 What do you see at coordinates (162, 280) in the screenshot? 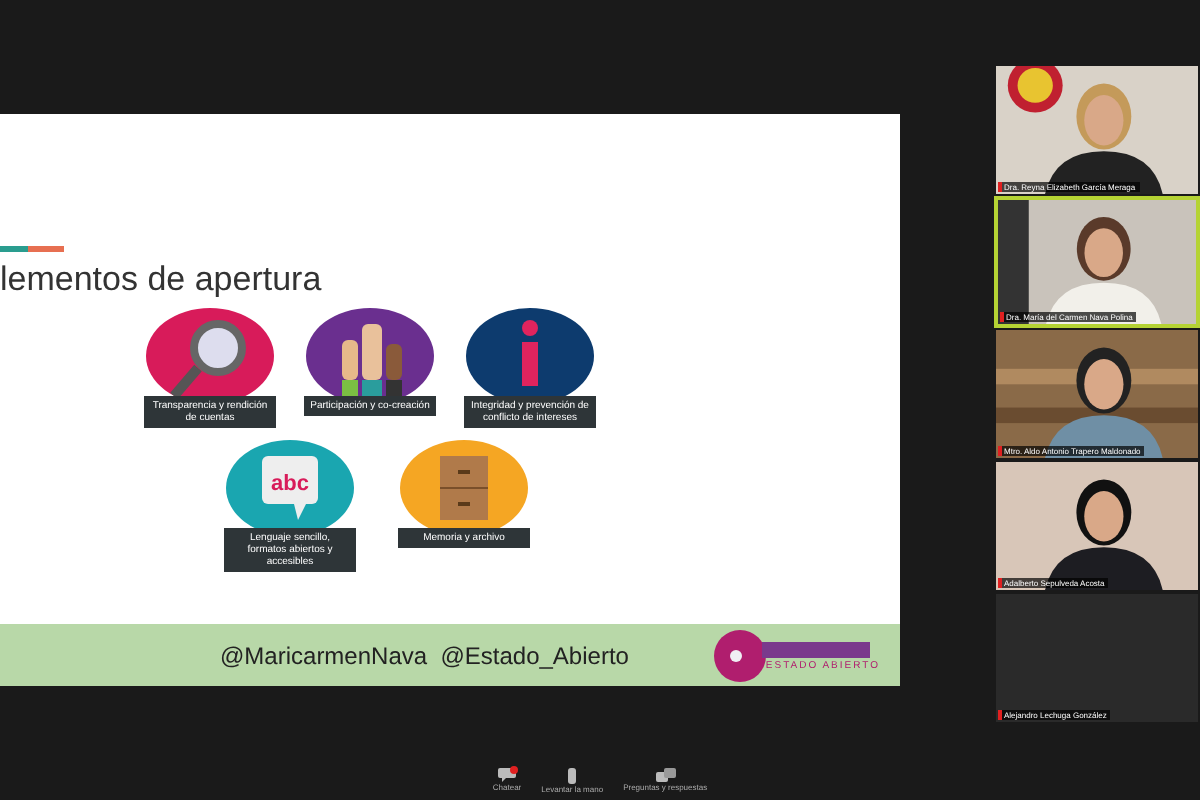
I see `slide-title: lementos de apertura` at bounding box center [162, 280].